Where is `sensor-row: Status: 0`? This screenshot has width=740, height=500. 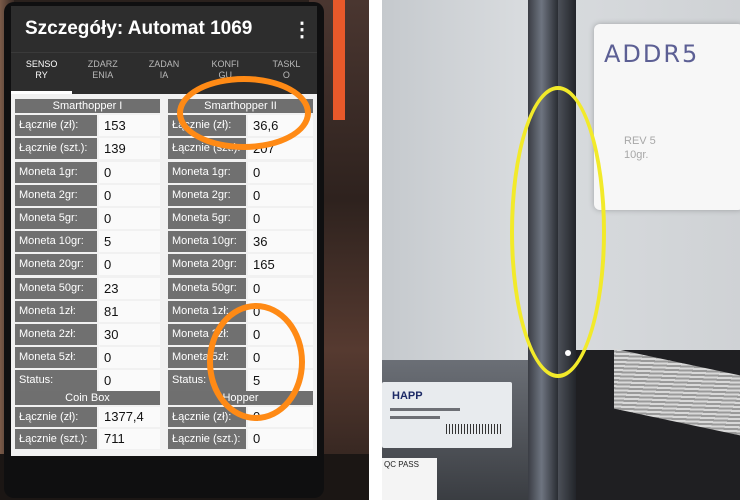 sensor-row: Status: 0 is located at coordinates (87, 381).